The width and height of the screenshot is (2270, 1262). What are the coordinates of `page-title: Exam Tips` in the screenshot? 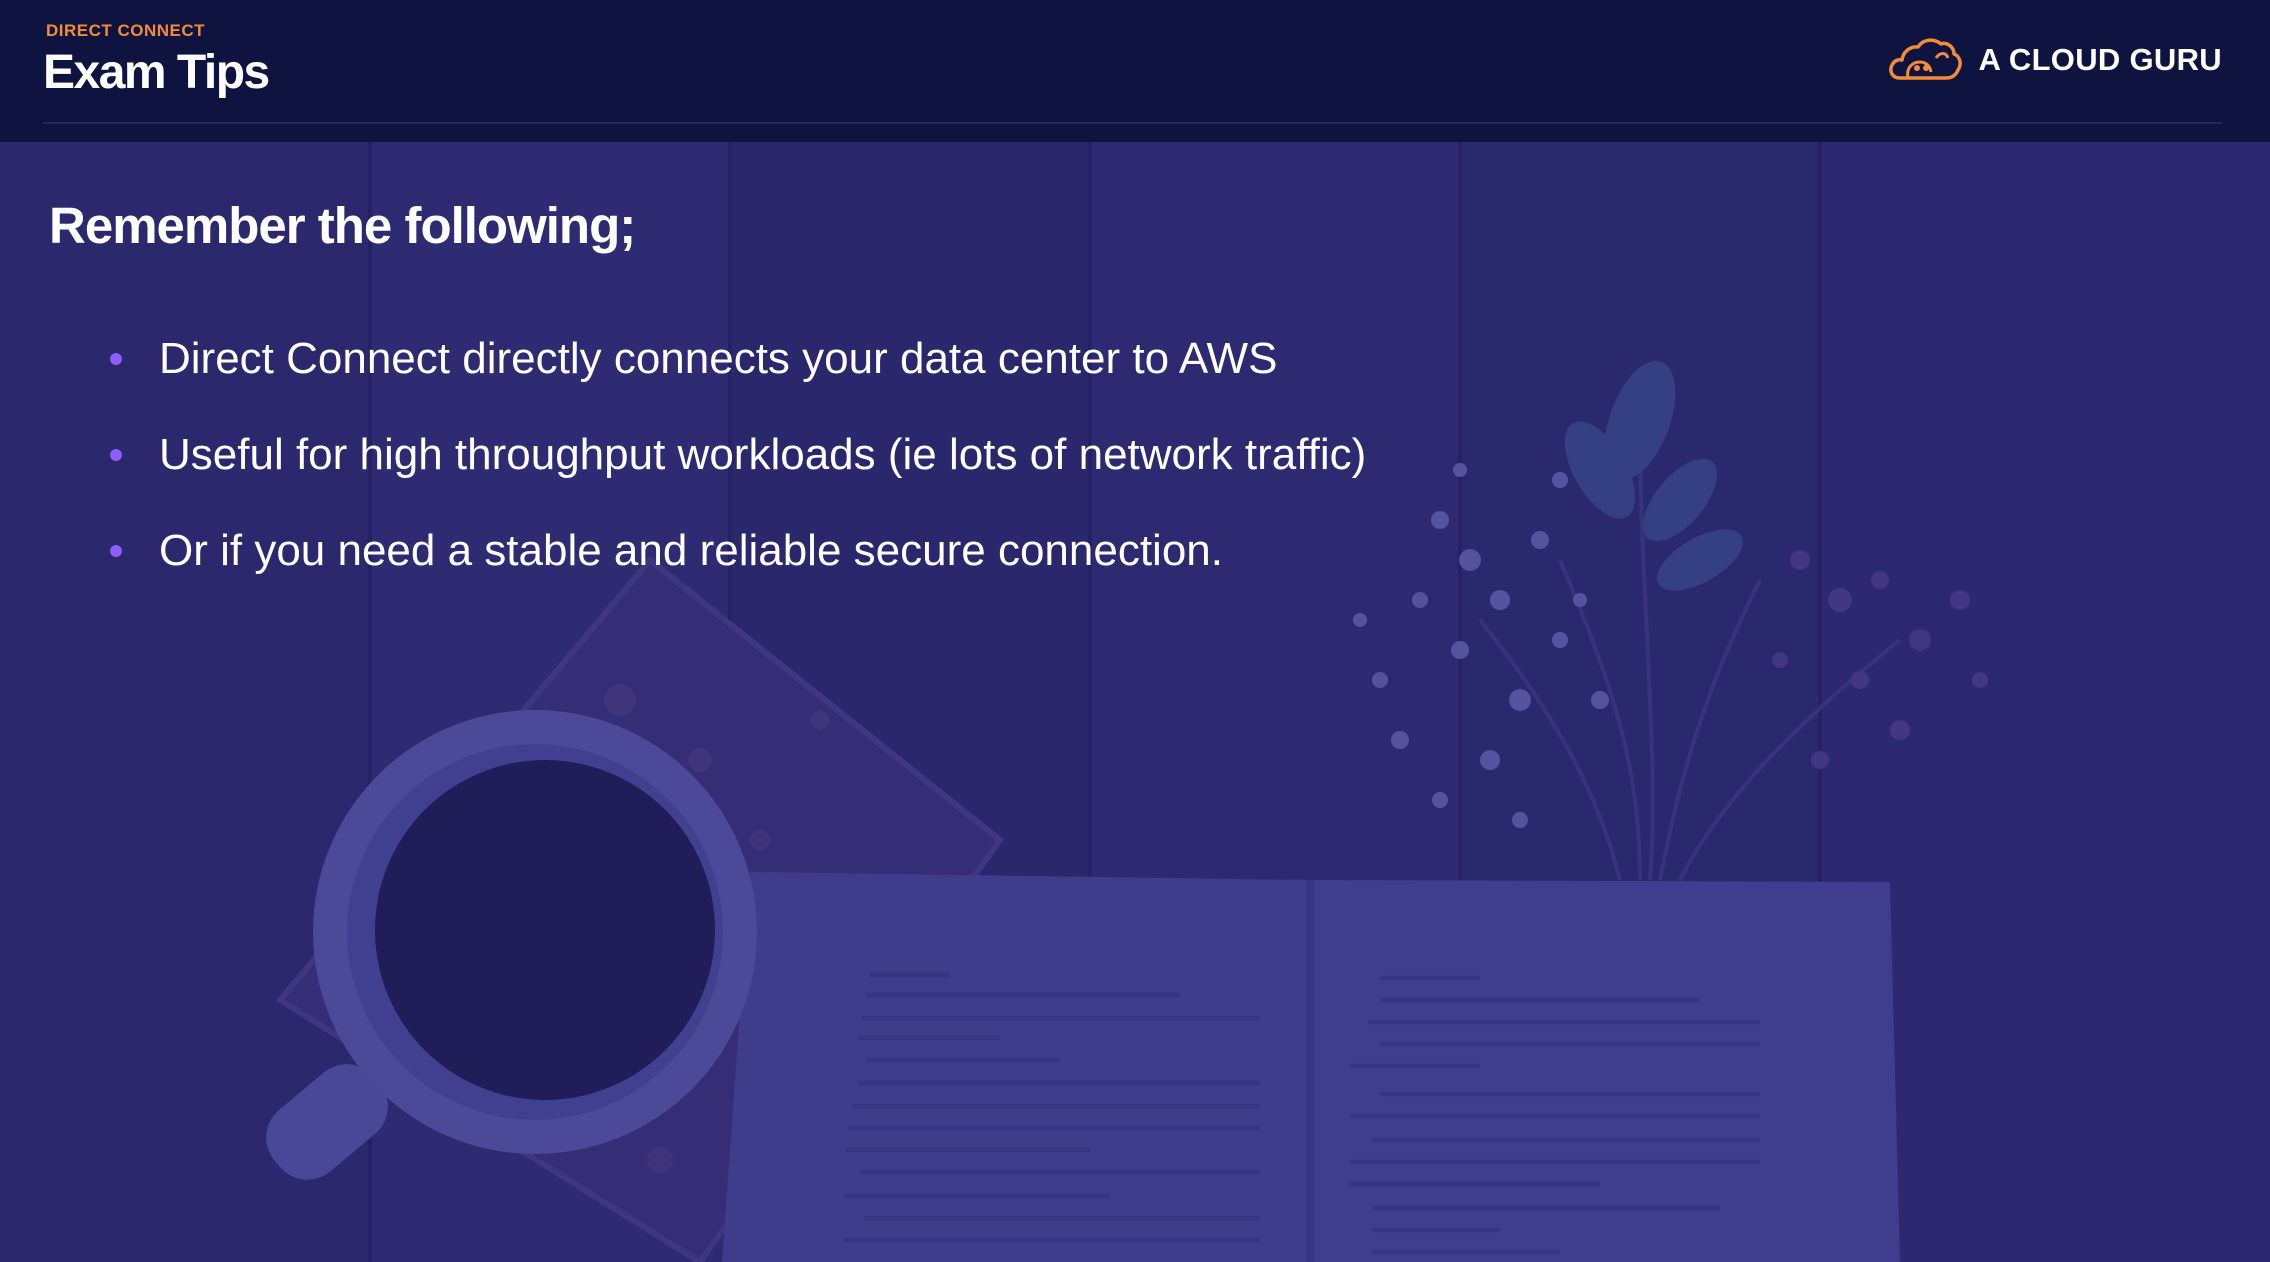 It's located at (156, 72).